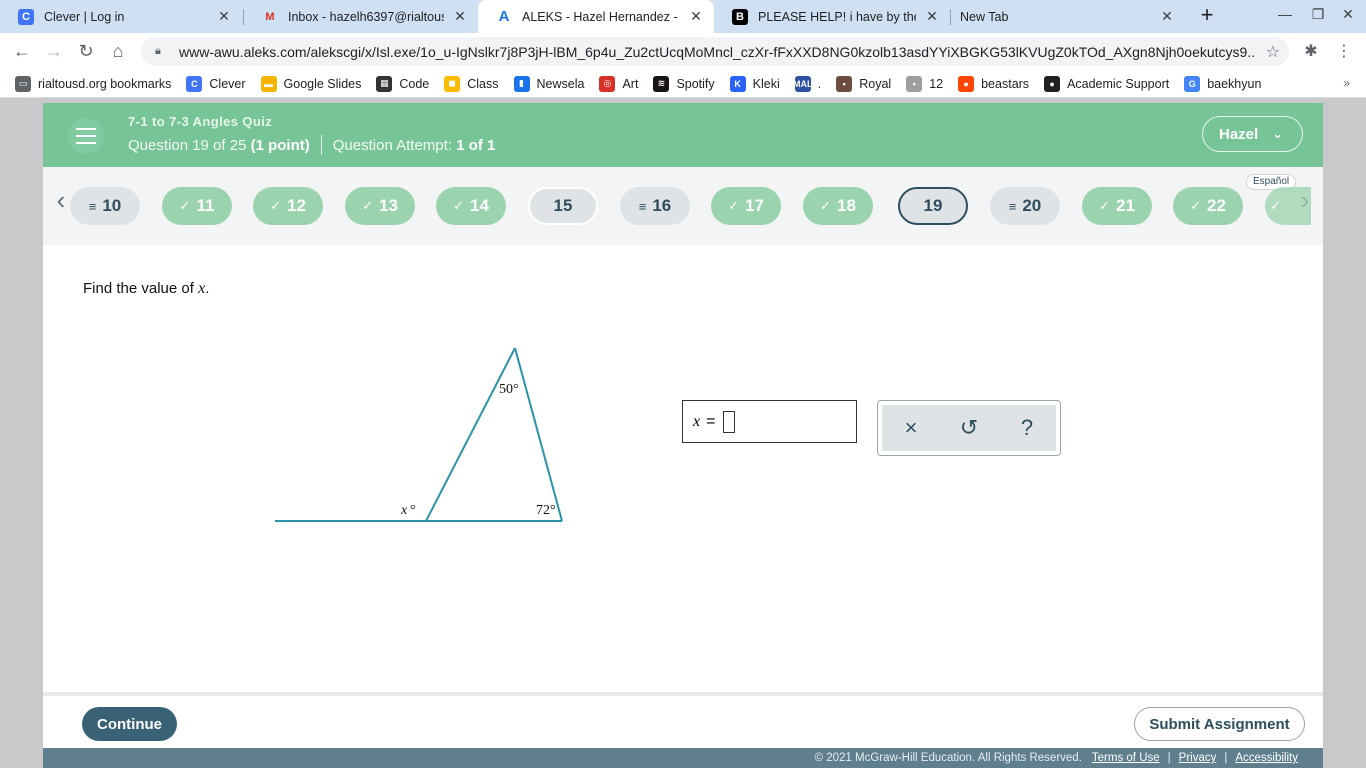  I want to click on bookmark-kleki: K Kleki, so click(754, 83).